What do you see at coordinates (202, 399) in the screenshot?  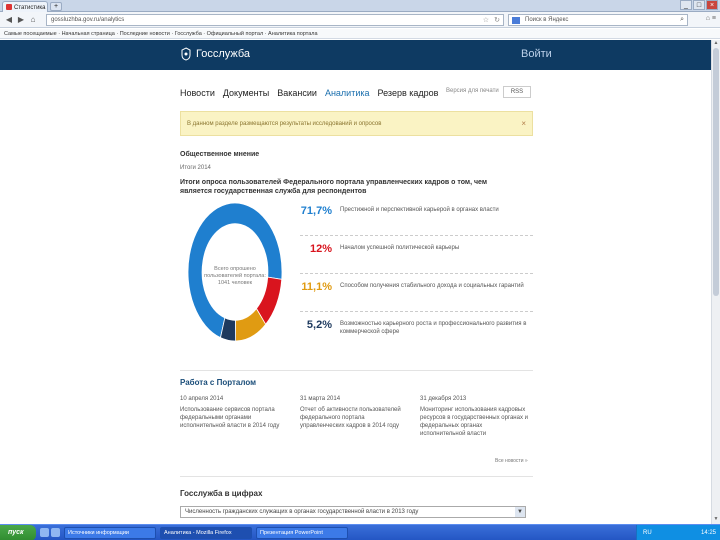 I see `news-date: 10 апреля 2014` at bounding box center [202, 399].